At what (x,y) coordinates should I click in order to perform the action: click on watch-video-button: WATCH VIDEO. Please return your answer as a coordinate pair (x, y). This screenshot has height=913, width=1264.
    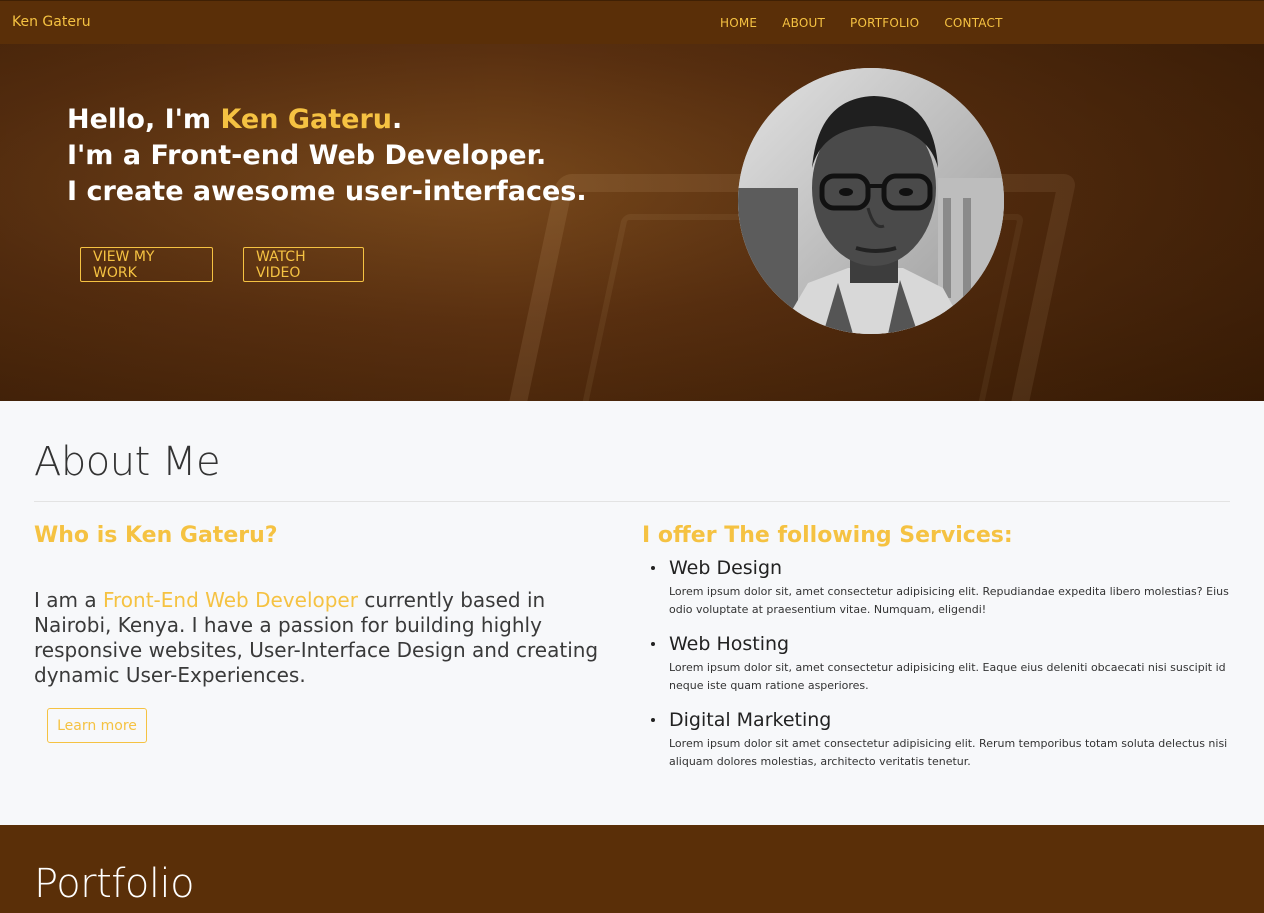
    Looking at the image, I should click on (303, 264).